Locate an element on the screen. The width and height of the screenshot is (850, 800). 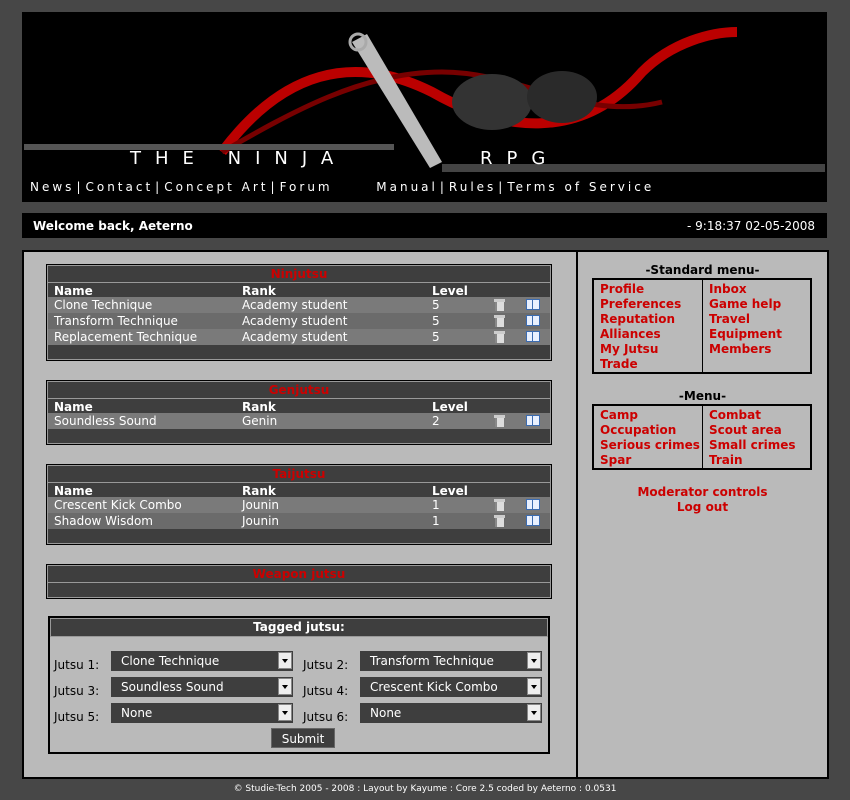
jutsu-rank: Jounin is located at coordinates (261, 505).